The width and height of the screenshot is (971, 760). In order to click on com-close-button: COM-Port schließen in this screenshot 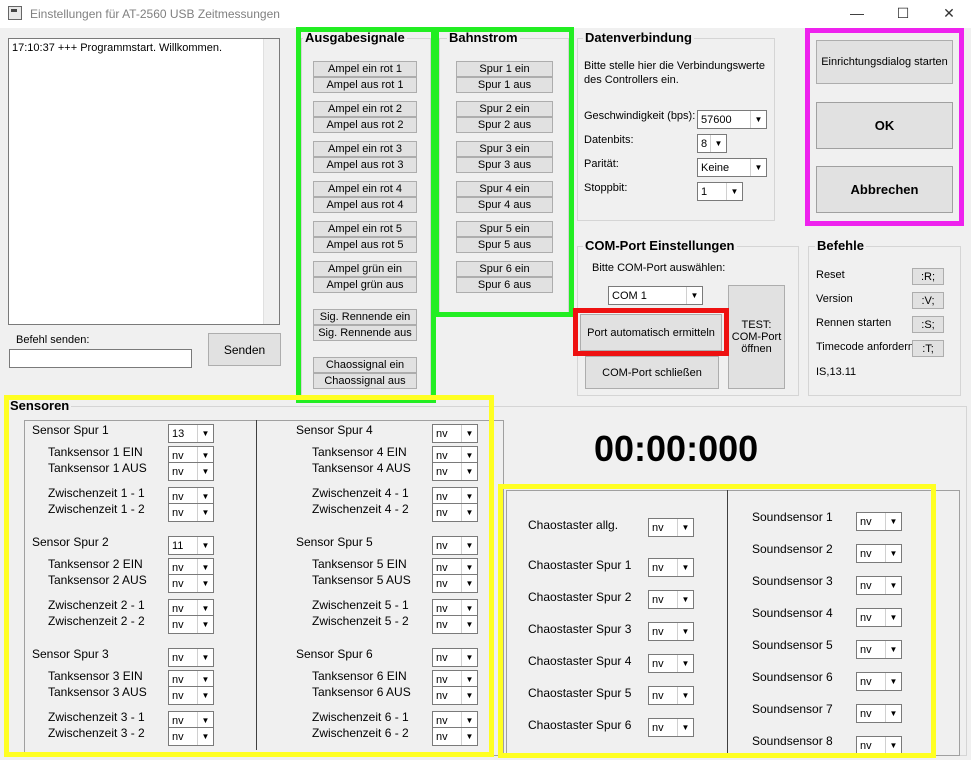, I will do `click(652, 372)`.